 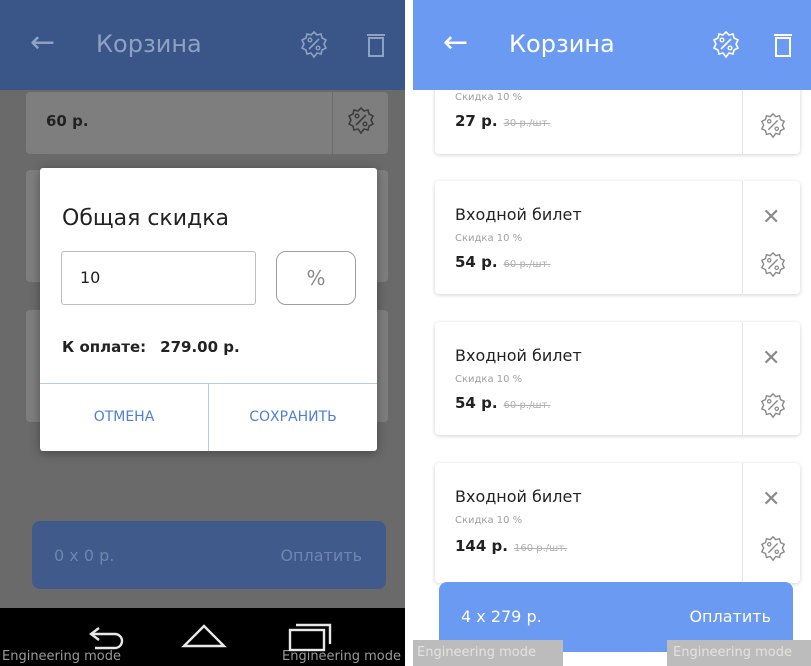 I want to click on system-nav-bar: Engineering mode Engineering mode, so click(x=202, y=637).